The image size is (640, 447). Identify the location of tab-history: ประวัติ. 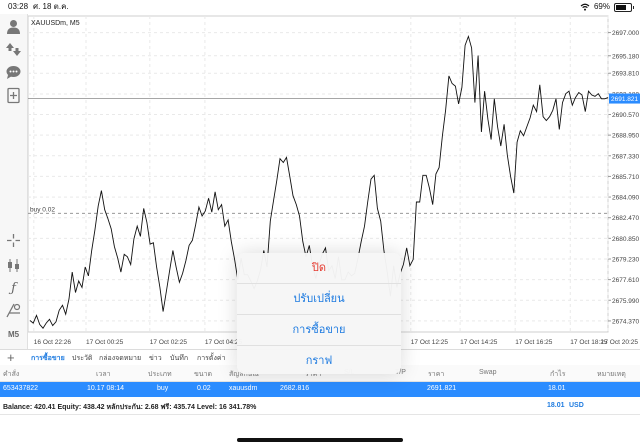
(82, 358).